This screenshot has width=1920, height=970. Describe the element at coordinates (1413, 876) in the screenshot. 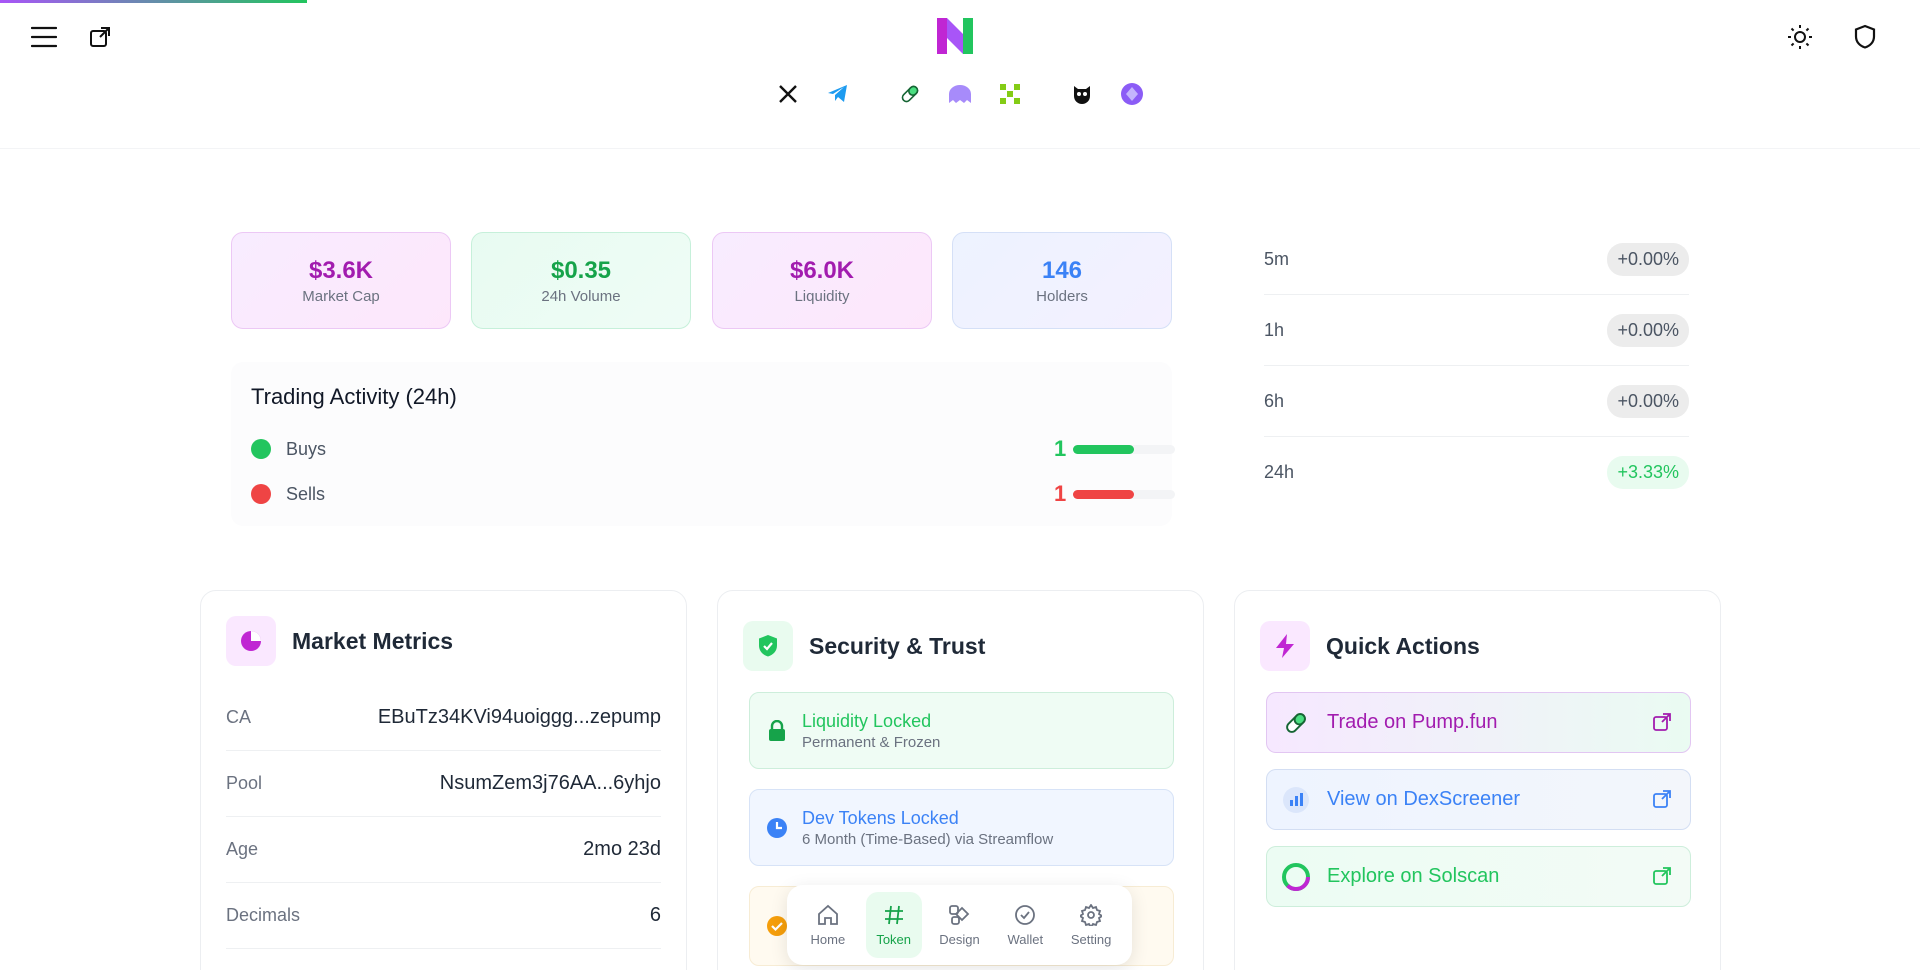

I see `quick-action-label: Explore on Solscan` at that location.